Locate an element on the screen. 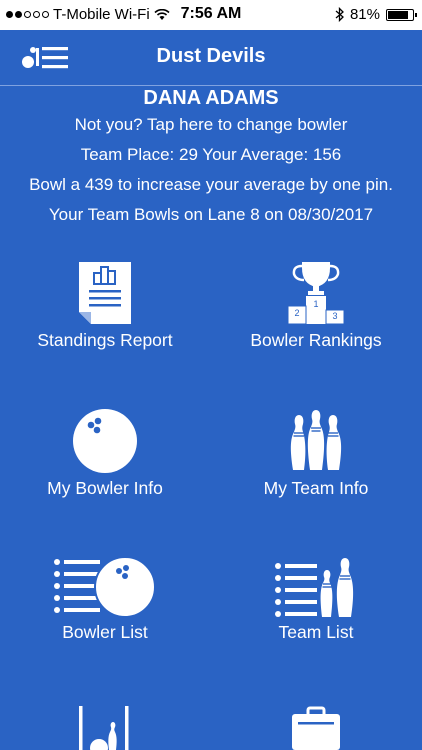 This screenshot has width=422, height=750. bowling-pins-icon is located at coordinates (316, 440).